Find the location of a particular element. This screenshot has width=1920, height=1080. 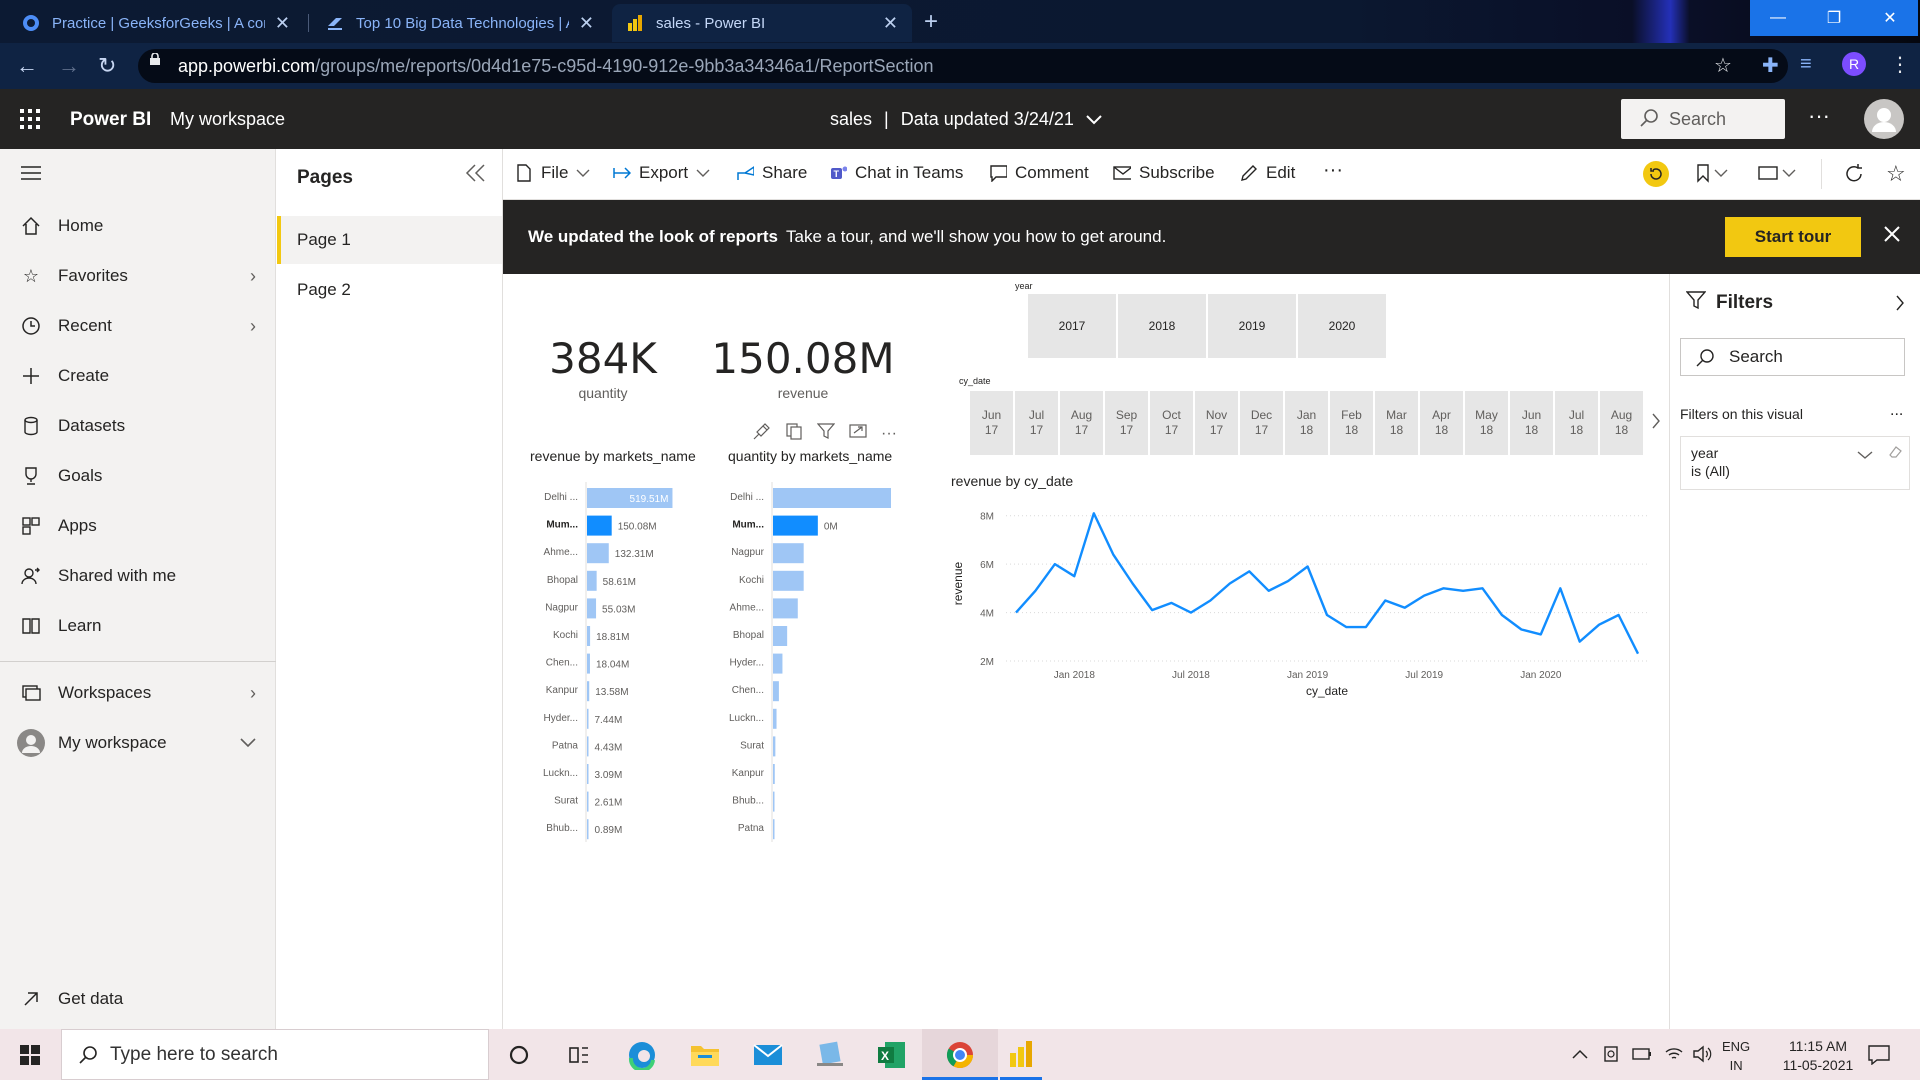

favorite-star-icon: ☆ is located at coordinates (1896, 174).